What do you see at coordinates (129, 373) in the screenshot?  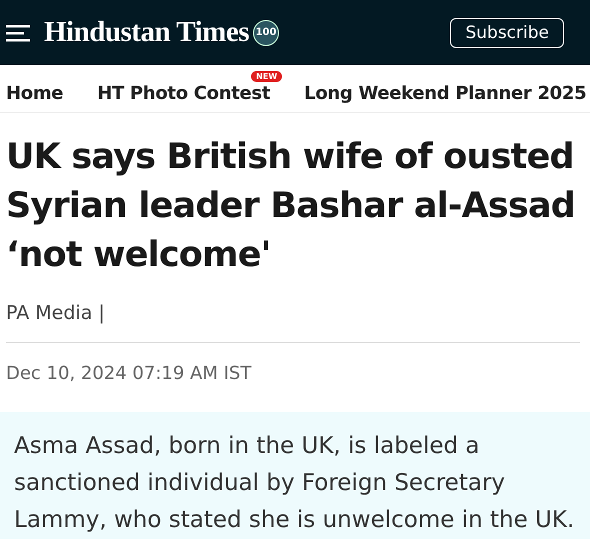 I see `publish-date: Dec 10, 2024 07:19 AM IST` at bounding box center [129, 373].